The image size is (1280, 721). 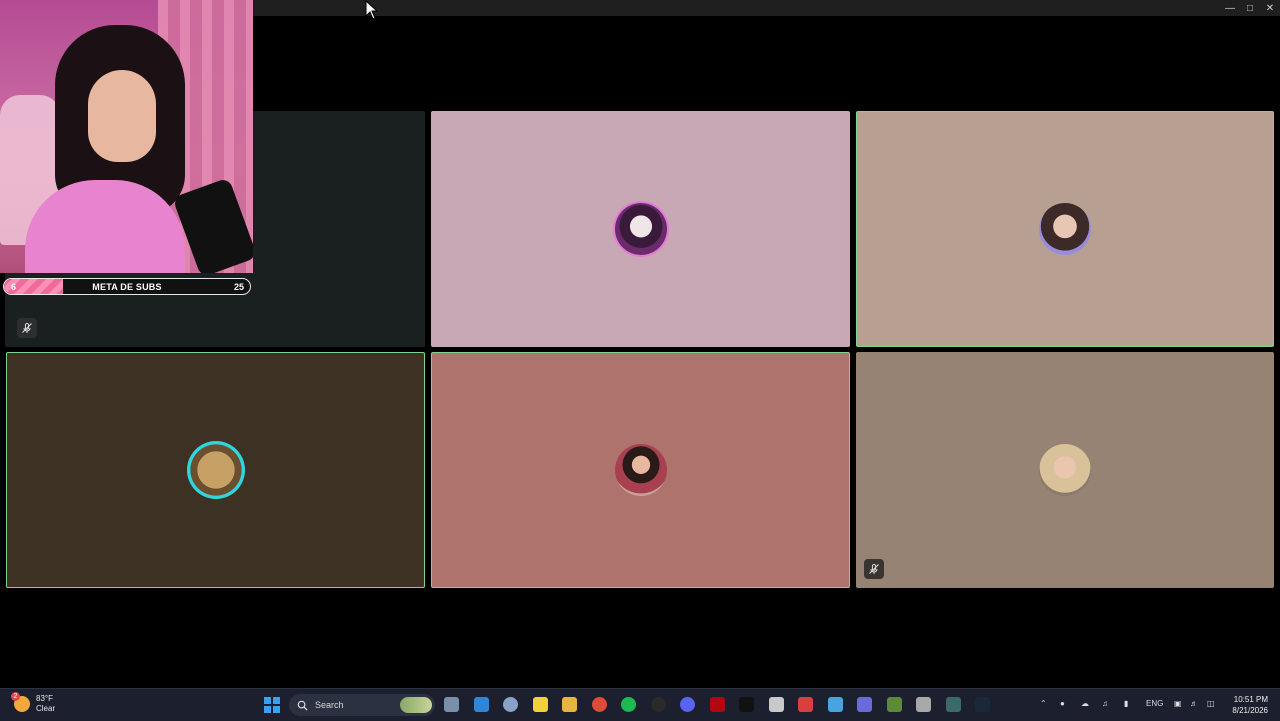 I want to click on girl-red-avatar, so click(x=640, y=470).